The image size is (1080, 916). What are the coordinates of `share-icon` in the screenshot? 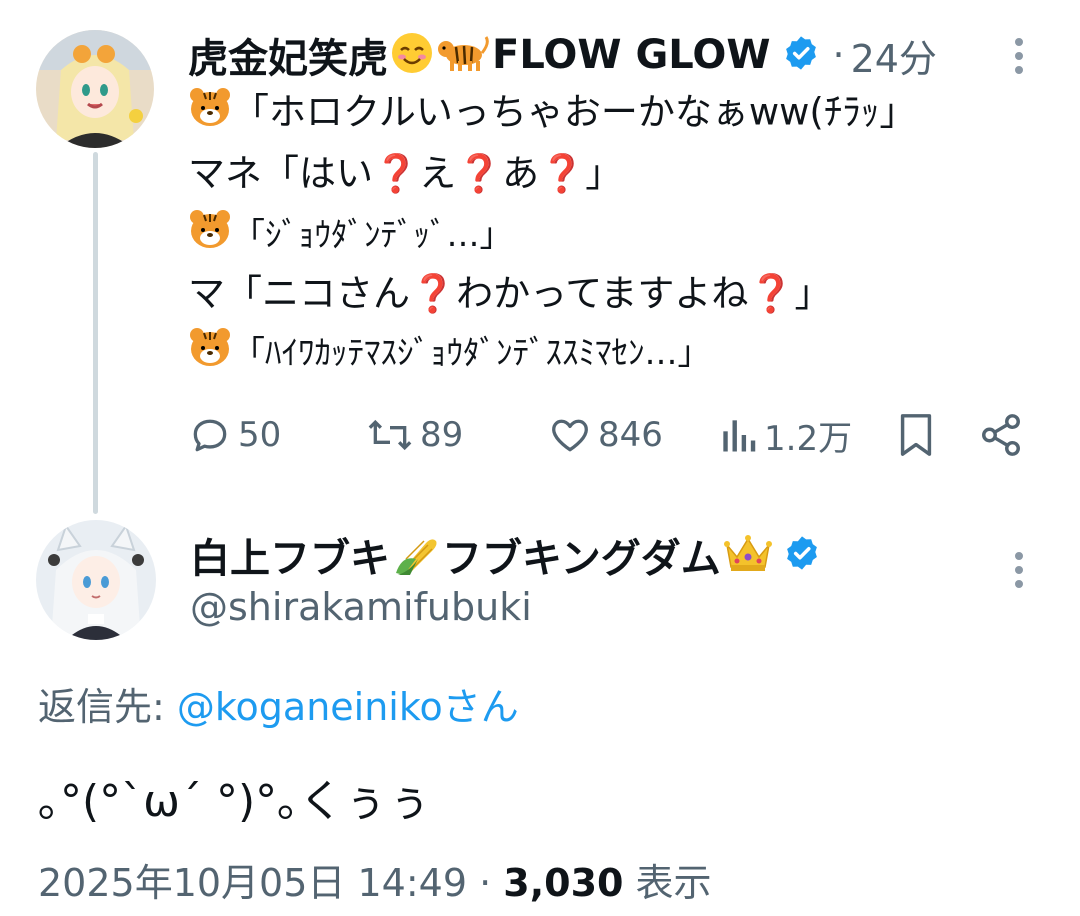 It's located at (1001, 435).